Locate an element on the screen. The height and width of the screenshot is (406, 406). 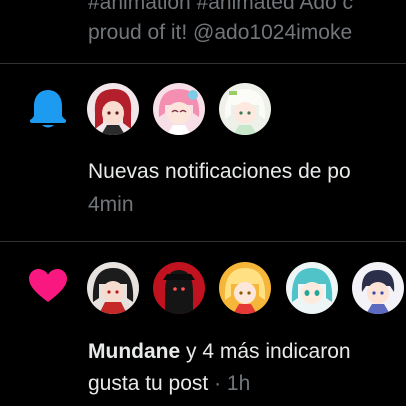
previous-notification-line2: proud of it! @ado1024imoke is located at coordinates (220, 32).